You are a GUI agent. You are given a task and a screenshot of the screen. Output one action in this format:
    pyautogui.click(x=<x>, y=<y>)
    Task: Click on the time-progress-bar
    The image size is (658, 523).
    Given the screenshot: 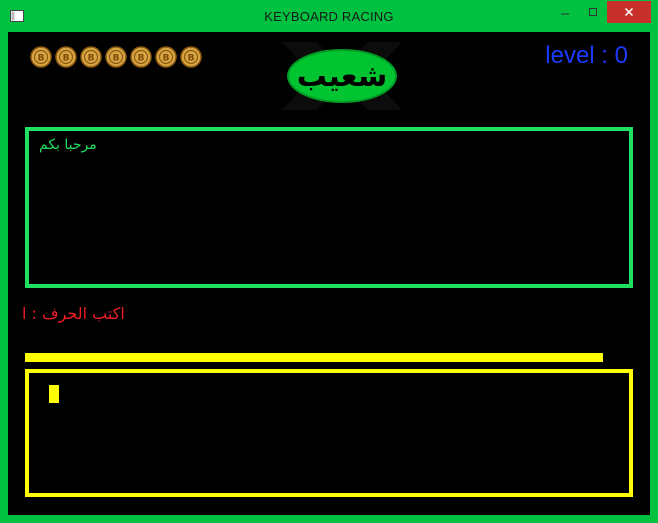 What is the action you would take?
    pyautogui.click(x=314, y=357)
    